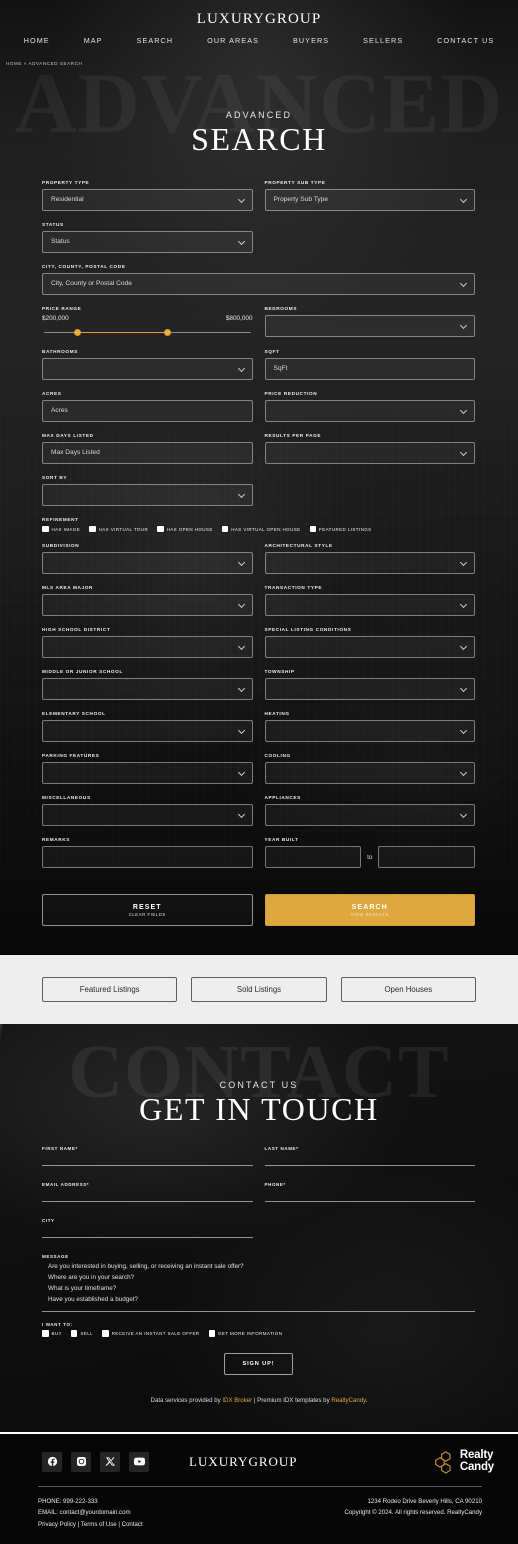 This screenshot has width=518, height=1544. I want to click on realty-candy-logo: Realty Candy, so click(464, 1462).